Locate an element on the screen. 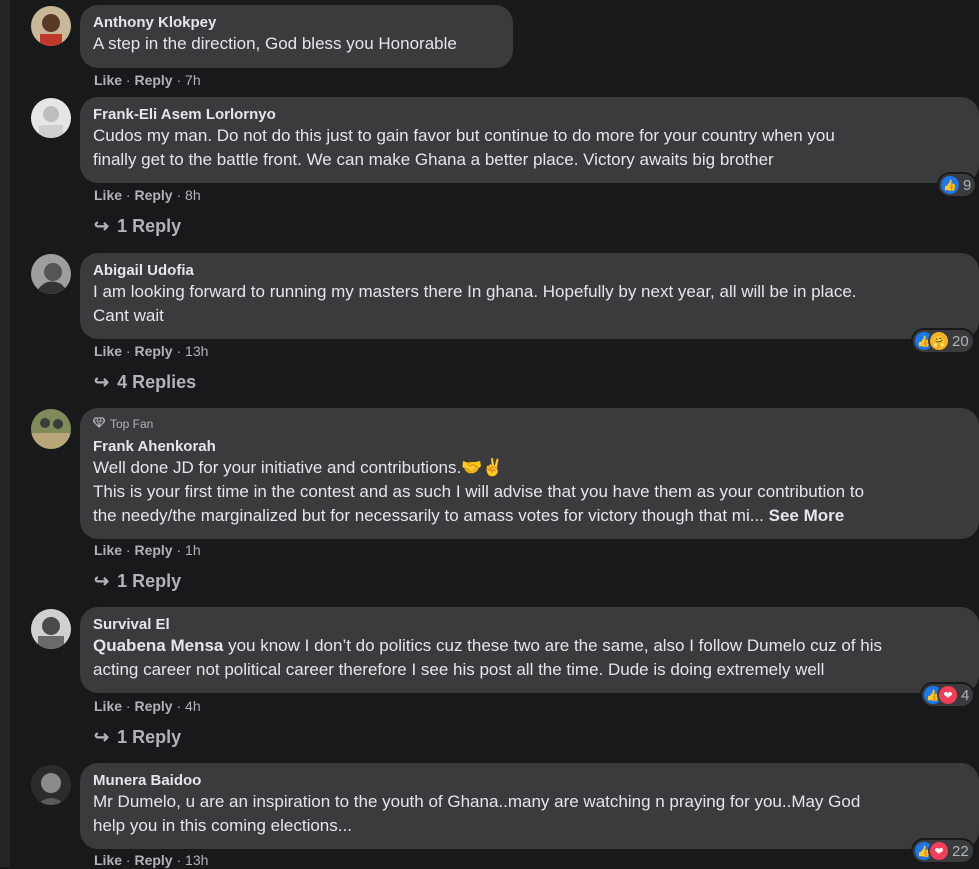  comment-actions: Like · Reply · 4h is located at coordinates (147, 706).